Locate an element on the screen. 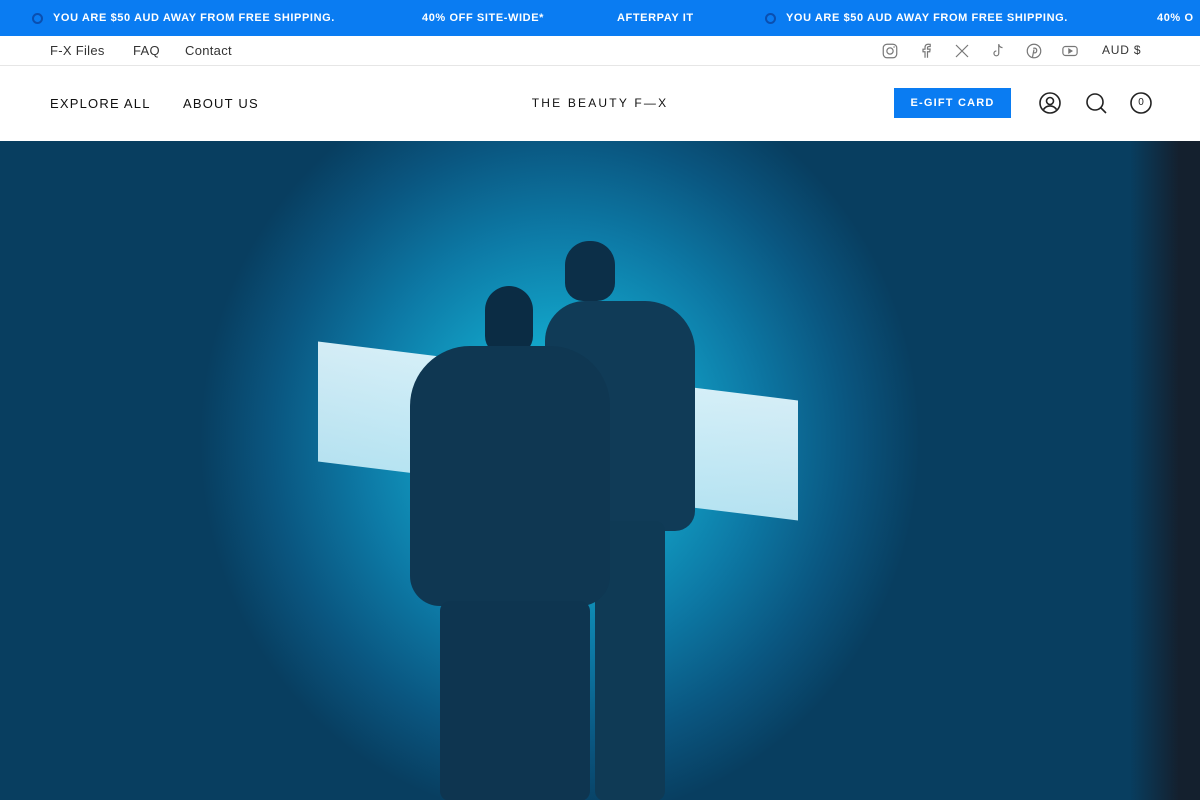  x-icon is located at coordinates (962, 51).